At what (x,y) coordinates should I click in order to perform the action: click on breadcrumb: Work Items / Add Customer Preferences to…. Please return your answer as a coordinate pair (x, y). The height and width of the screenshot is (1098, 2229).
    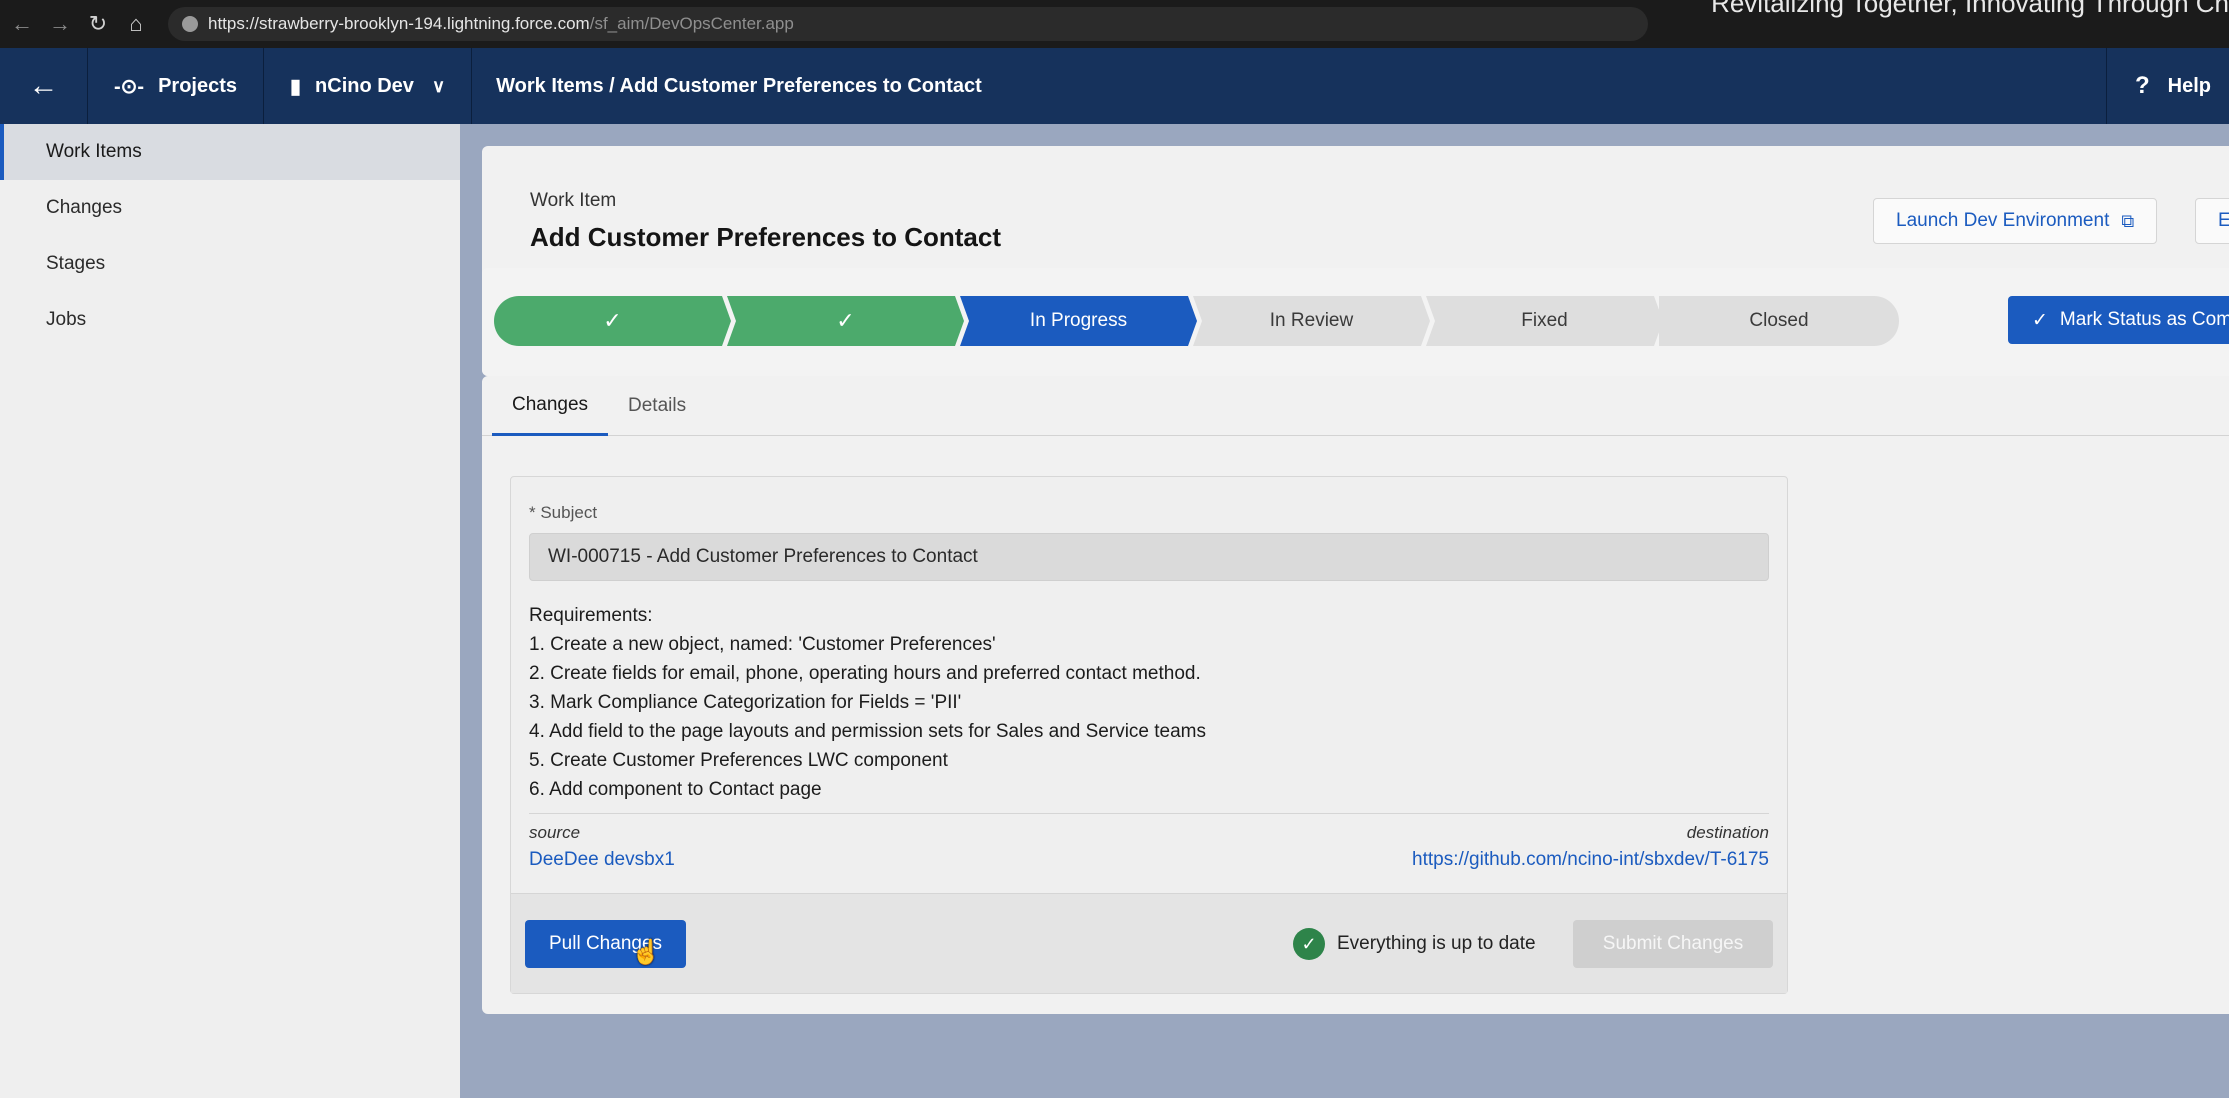
    Looking at the image, I should click on (739, 85).